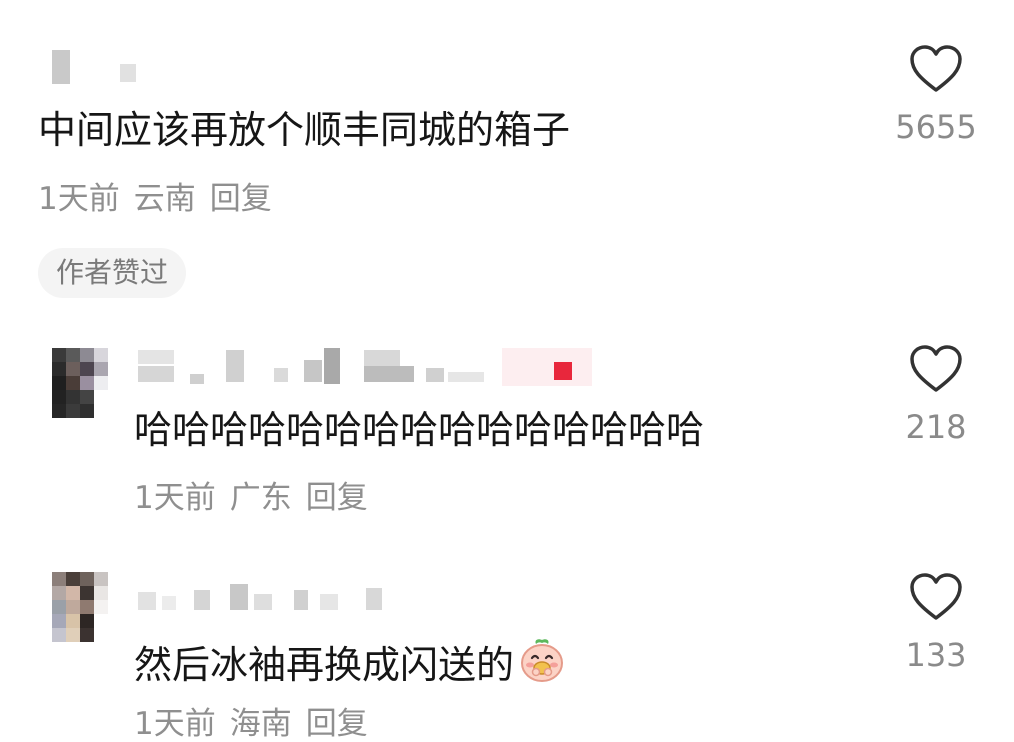 Image resolution: width=1014 pixels, height=742 pixels. I want to click on like-button: 133, so click(936, 623).